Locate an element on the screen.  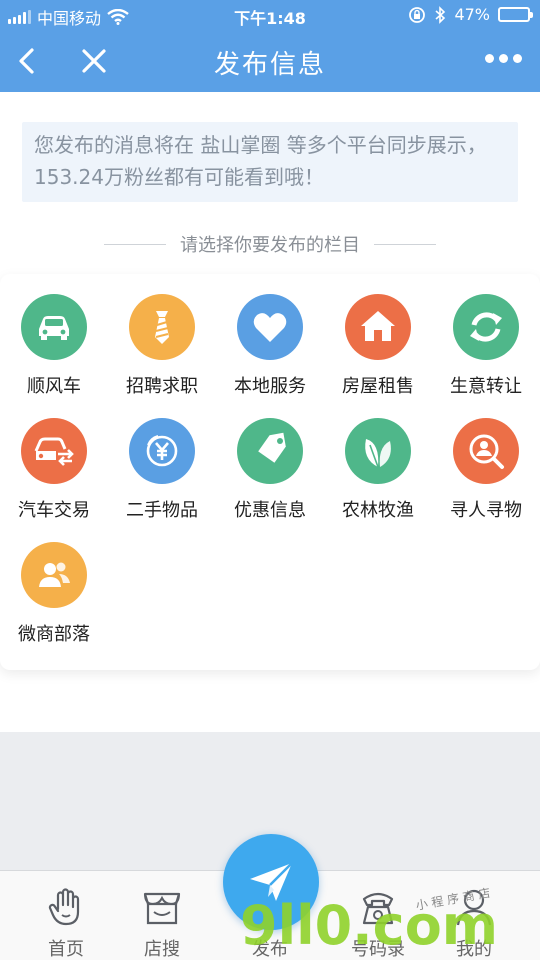
battery-icon is located at coordinates (515, 14).